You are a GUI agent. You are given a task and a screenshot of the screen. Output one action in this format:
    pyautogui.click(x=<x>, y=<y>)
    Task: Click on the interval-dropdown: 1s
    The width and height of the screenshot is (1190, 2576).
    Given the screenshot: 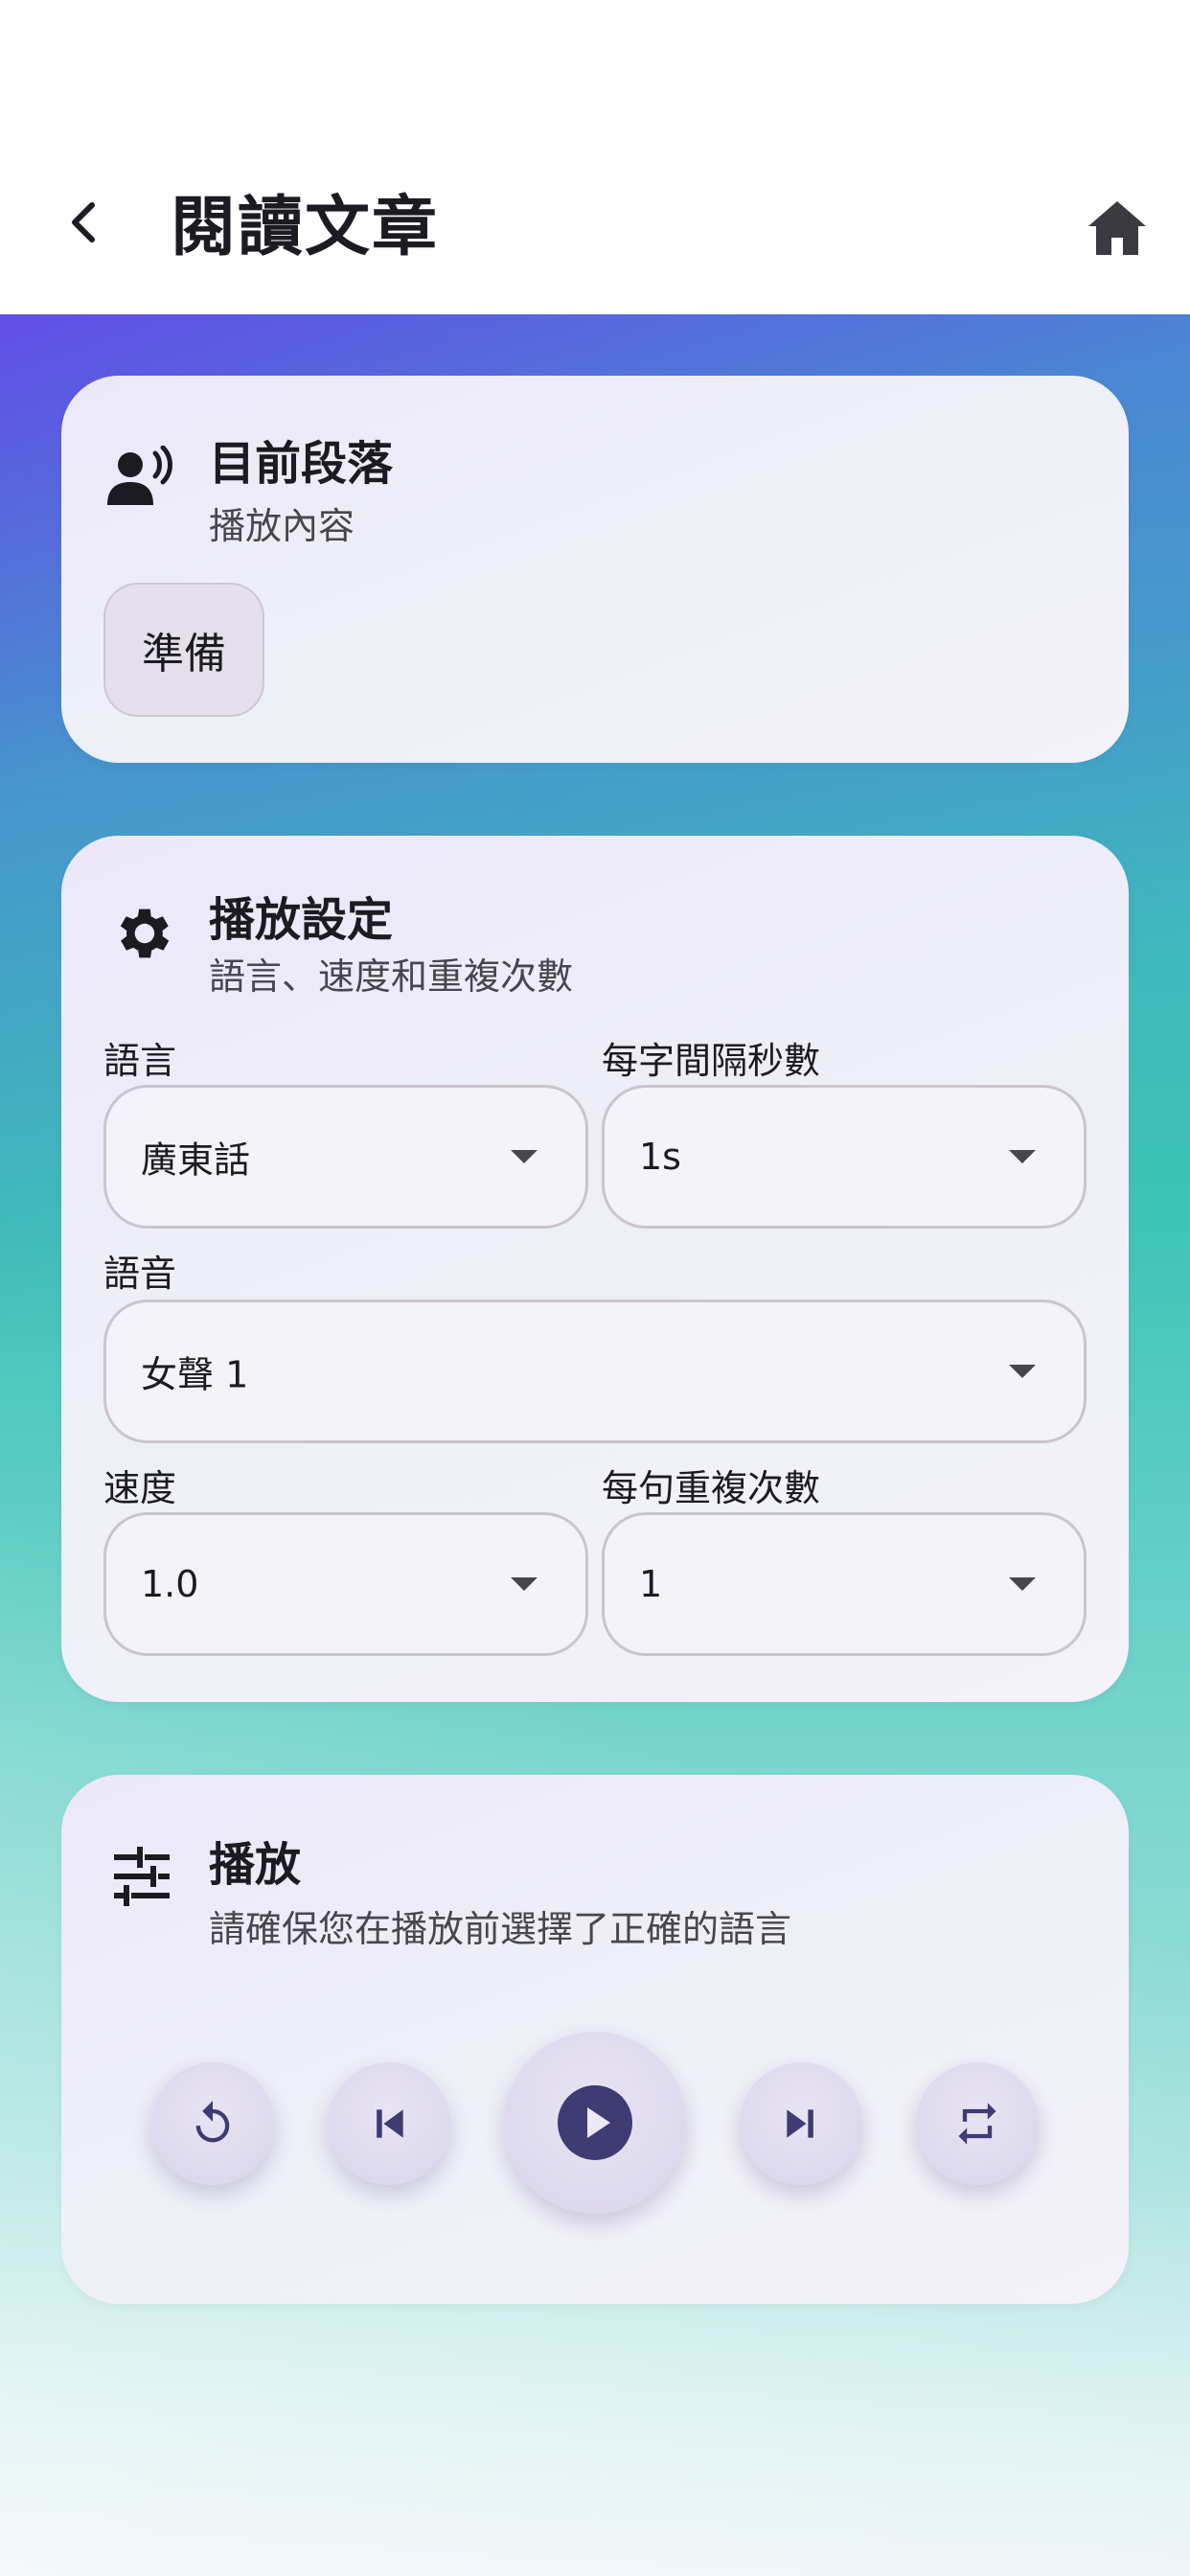 What is the action you would take?
    pyautogui.click(x=844, y=1157)
    